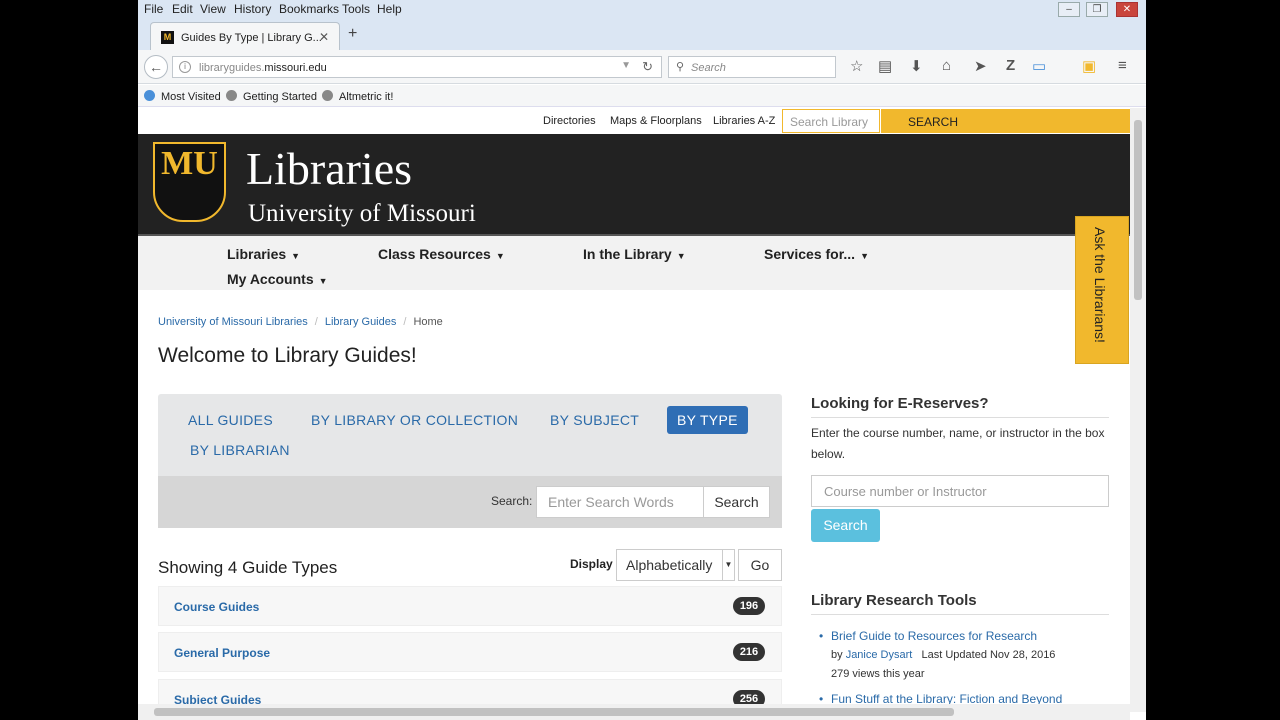 The width and height of the screenshot is (1280, 720). I want to click on reload-icon: ↻, so click(647, 67).